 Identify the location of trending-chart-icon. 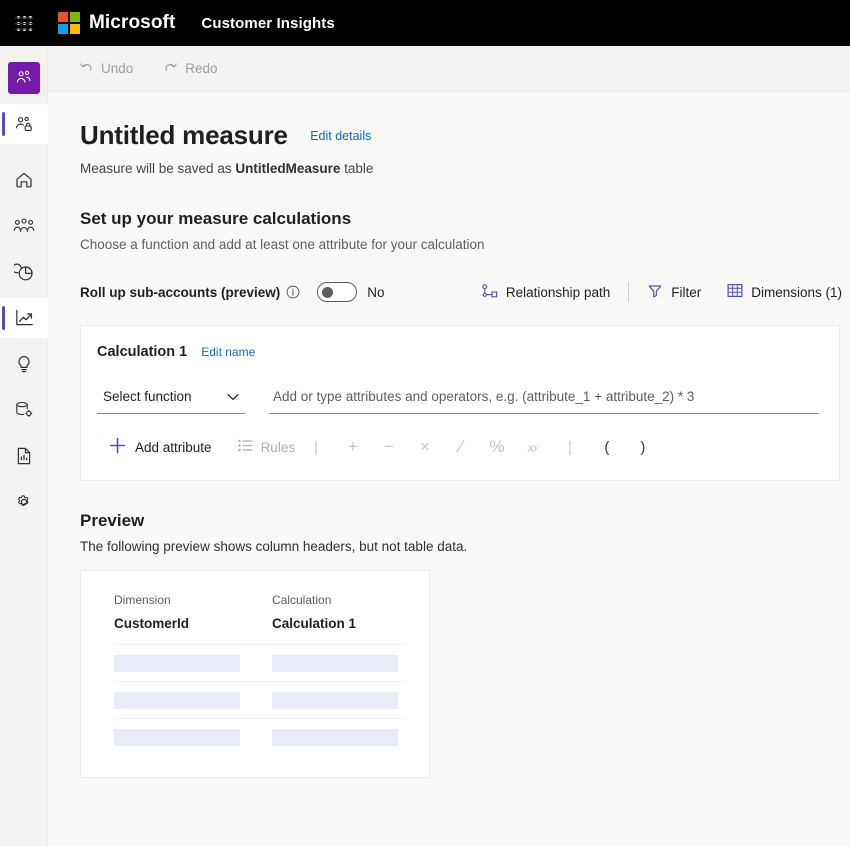
(24, 317).